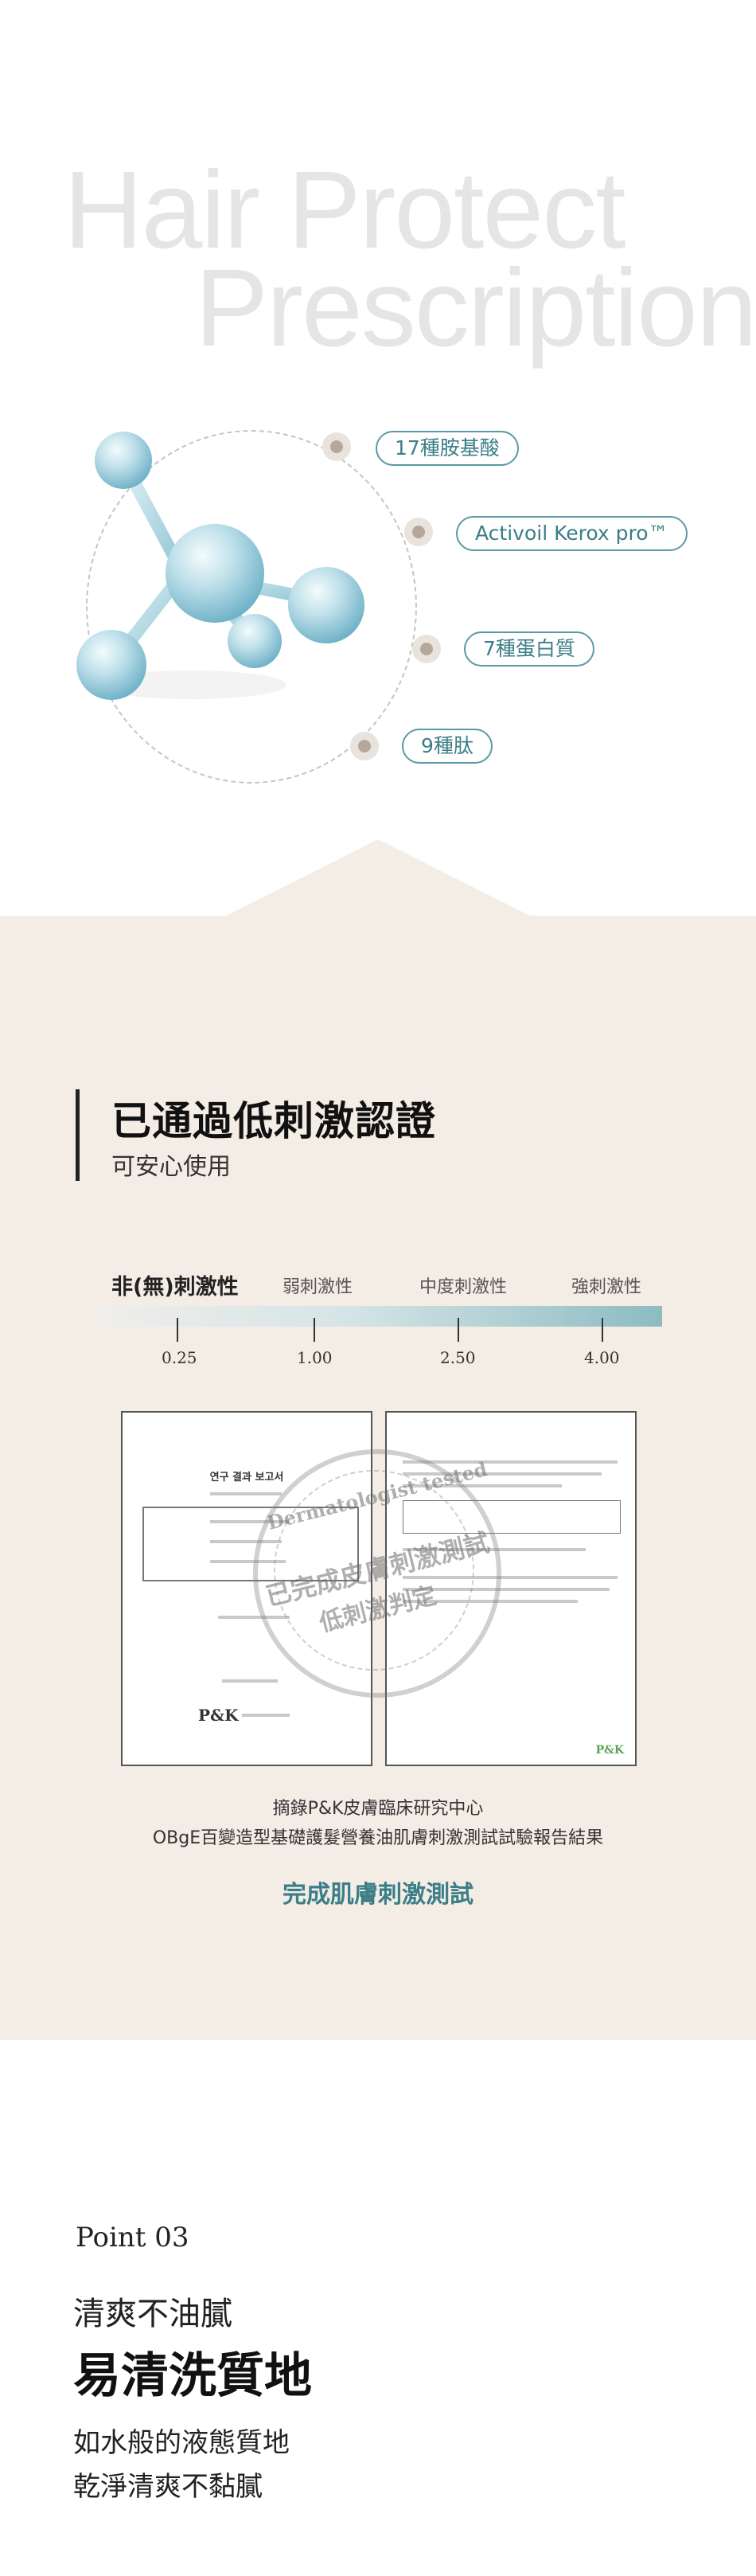 The width and height of the screenshot is (756, 2576). What do you see at coordinates (132, 2238) in the screenshot?
I see `point-label: Point 03` at bounding box center [132, 2238].